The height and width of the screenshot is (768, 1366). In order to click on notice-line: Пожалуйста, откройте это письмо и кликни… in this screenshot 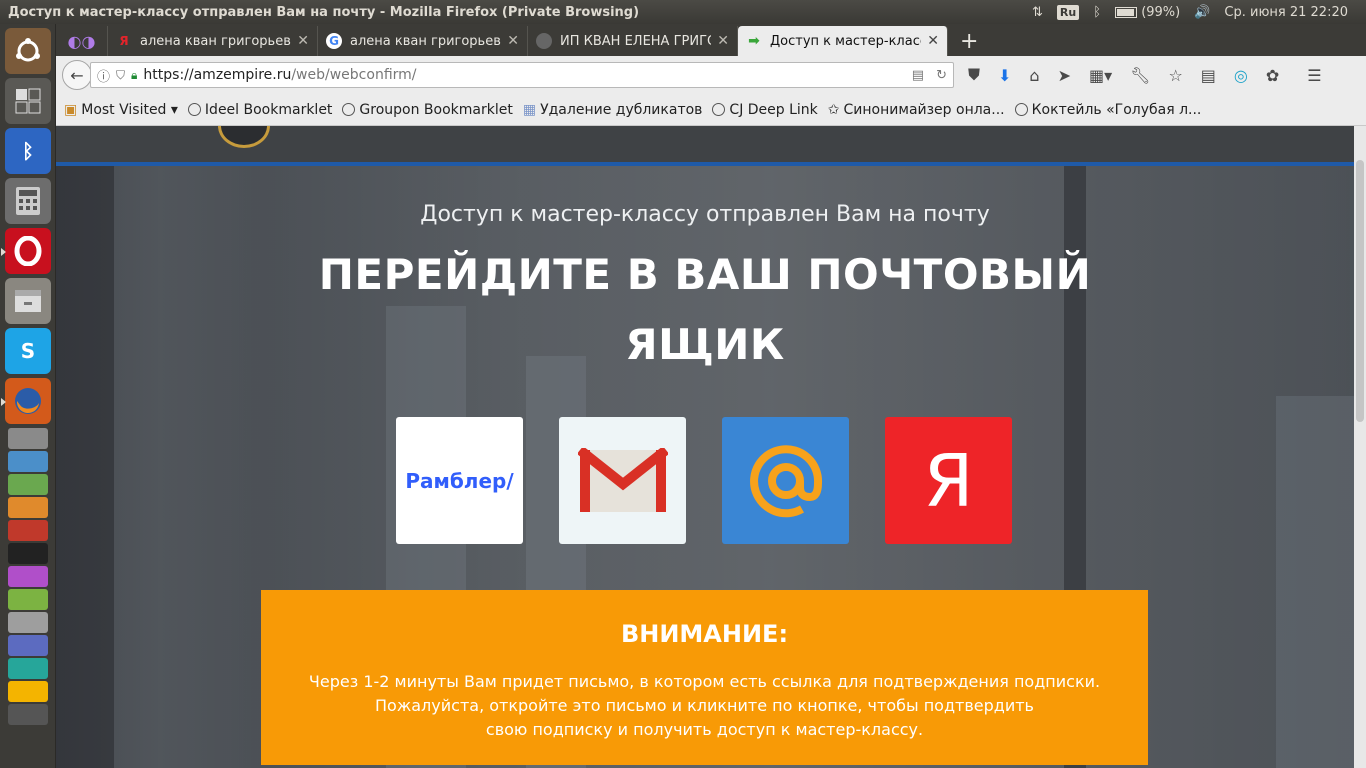, I will do `click(704, 705)`.